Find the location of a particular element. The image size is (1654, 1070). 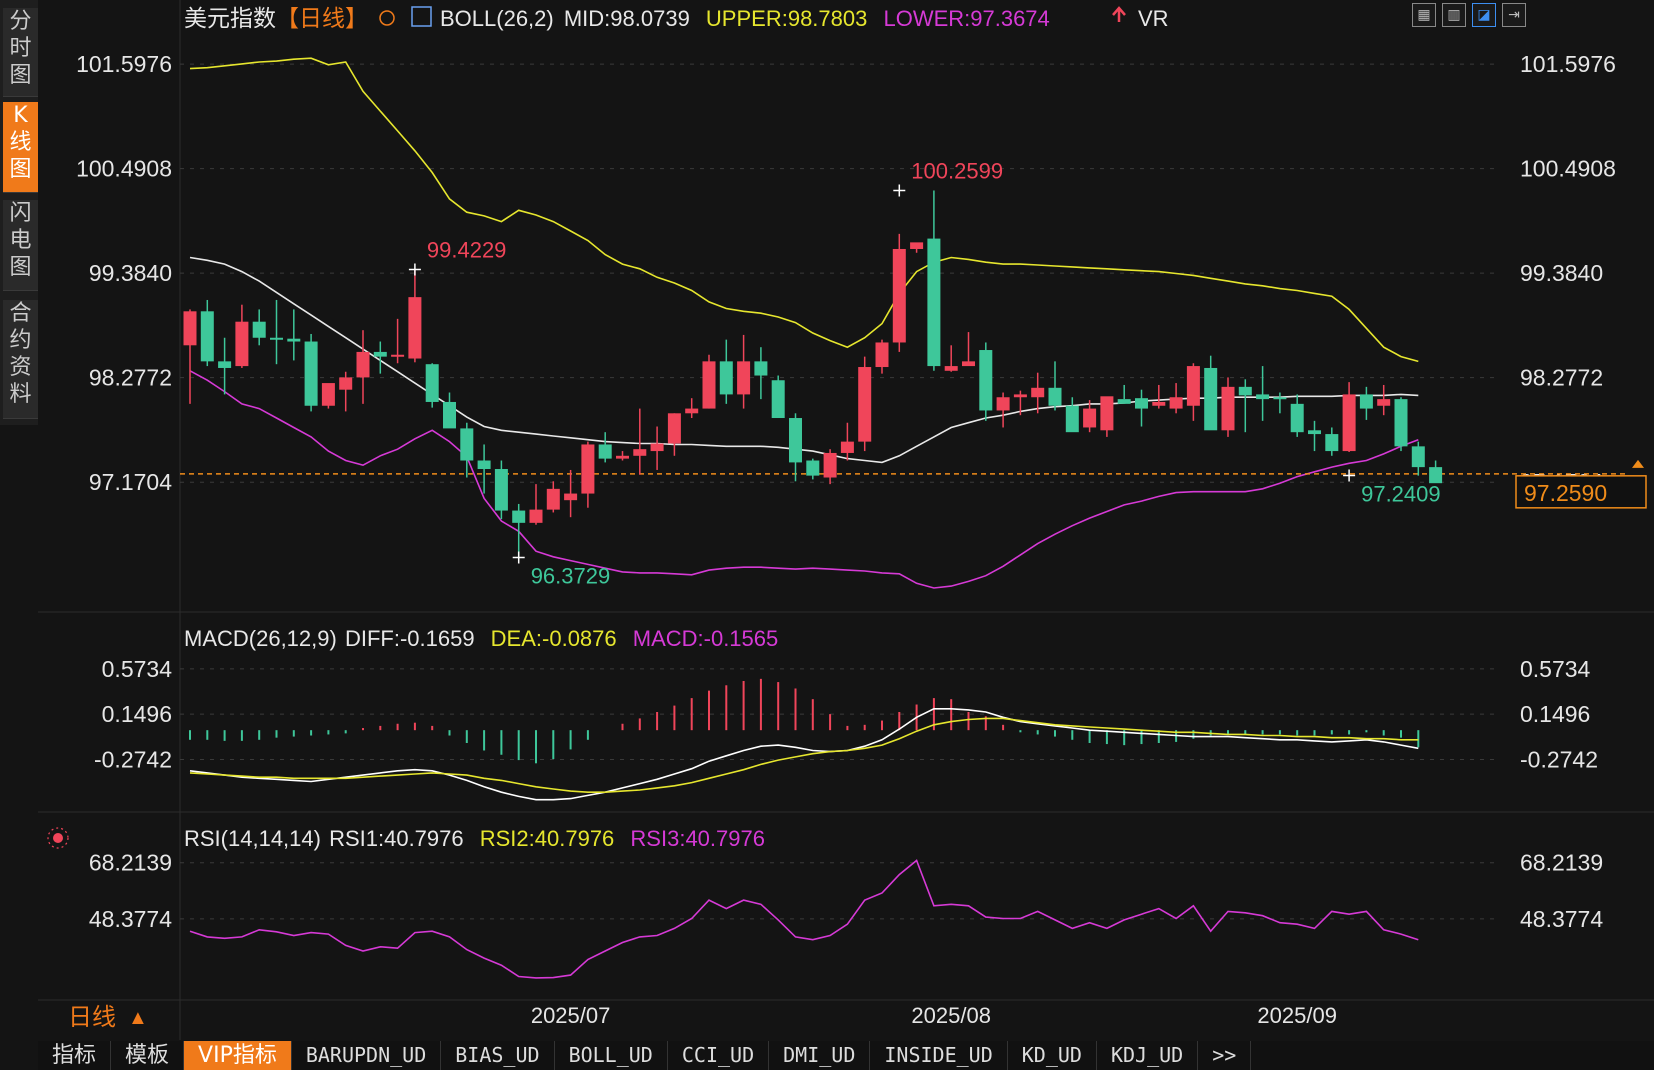

tab-templates: 模板 is located at coordinates (148, 1055).